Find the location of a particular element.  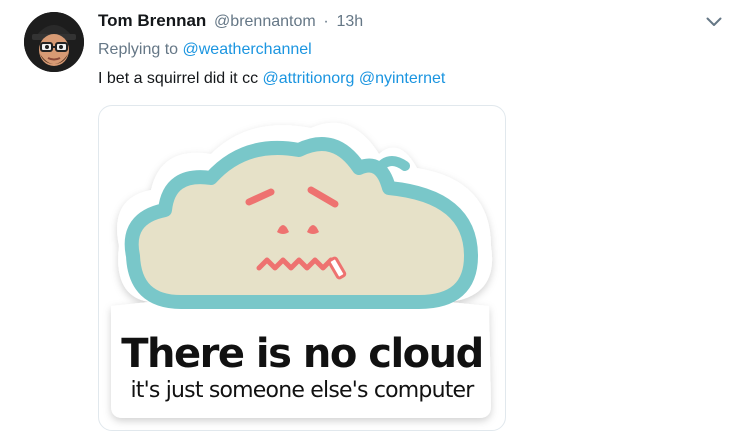

avatar is located at coordinates (54, 42).